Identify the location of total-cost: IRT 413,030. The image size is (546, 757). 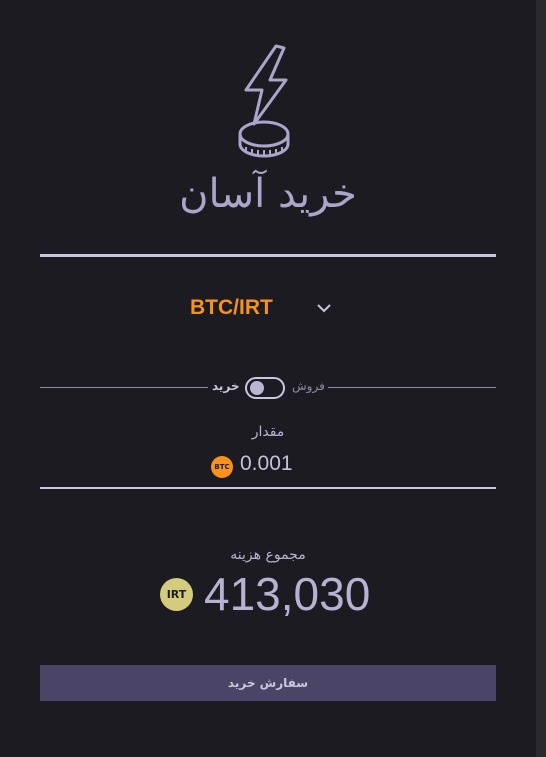
(268, 595).